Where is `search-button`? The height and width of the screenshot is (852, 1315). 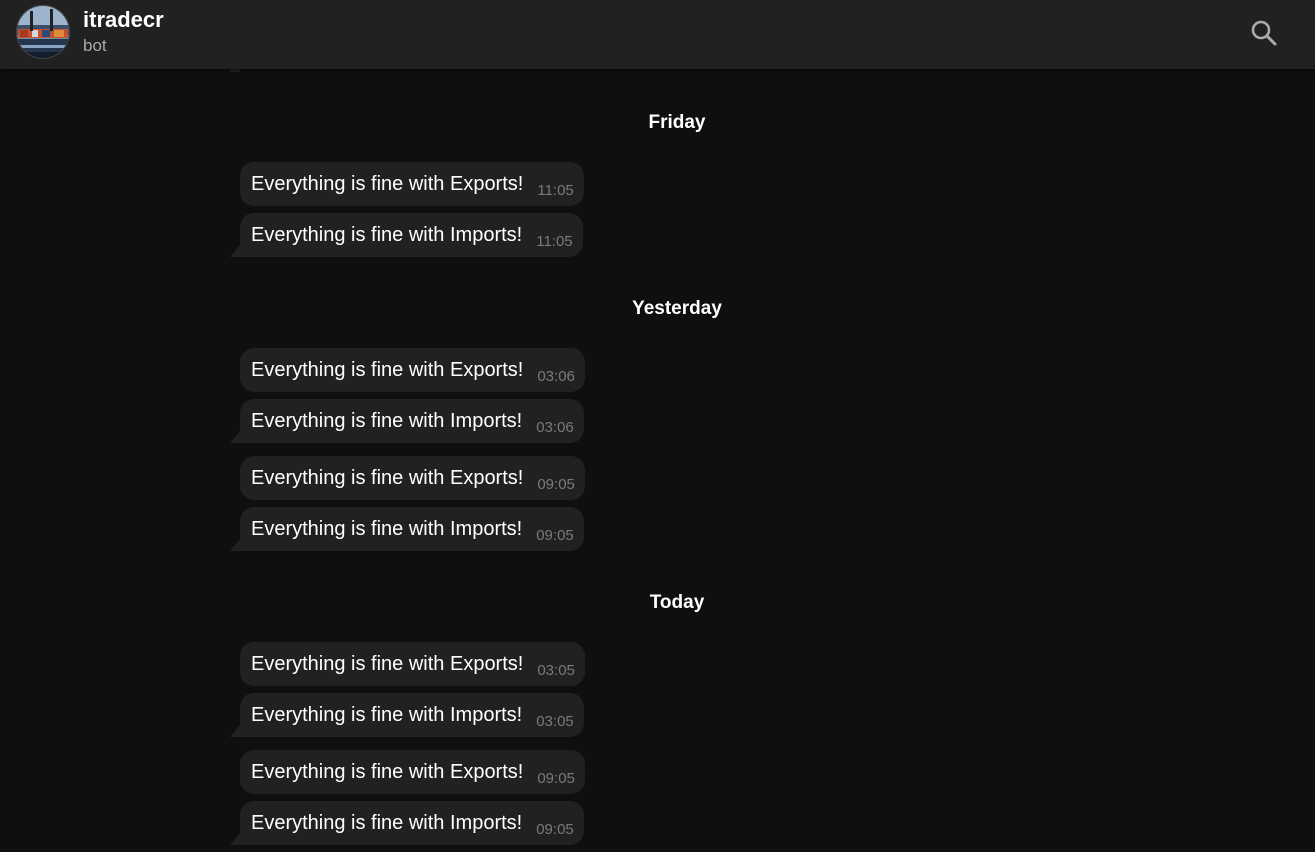 search-button is located at coordinates (1264, 34).